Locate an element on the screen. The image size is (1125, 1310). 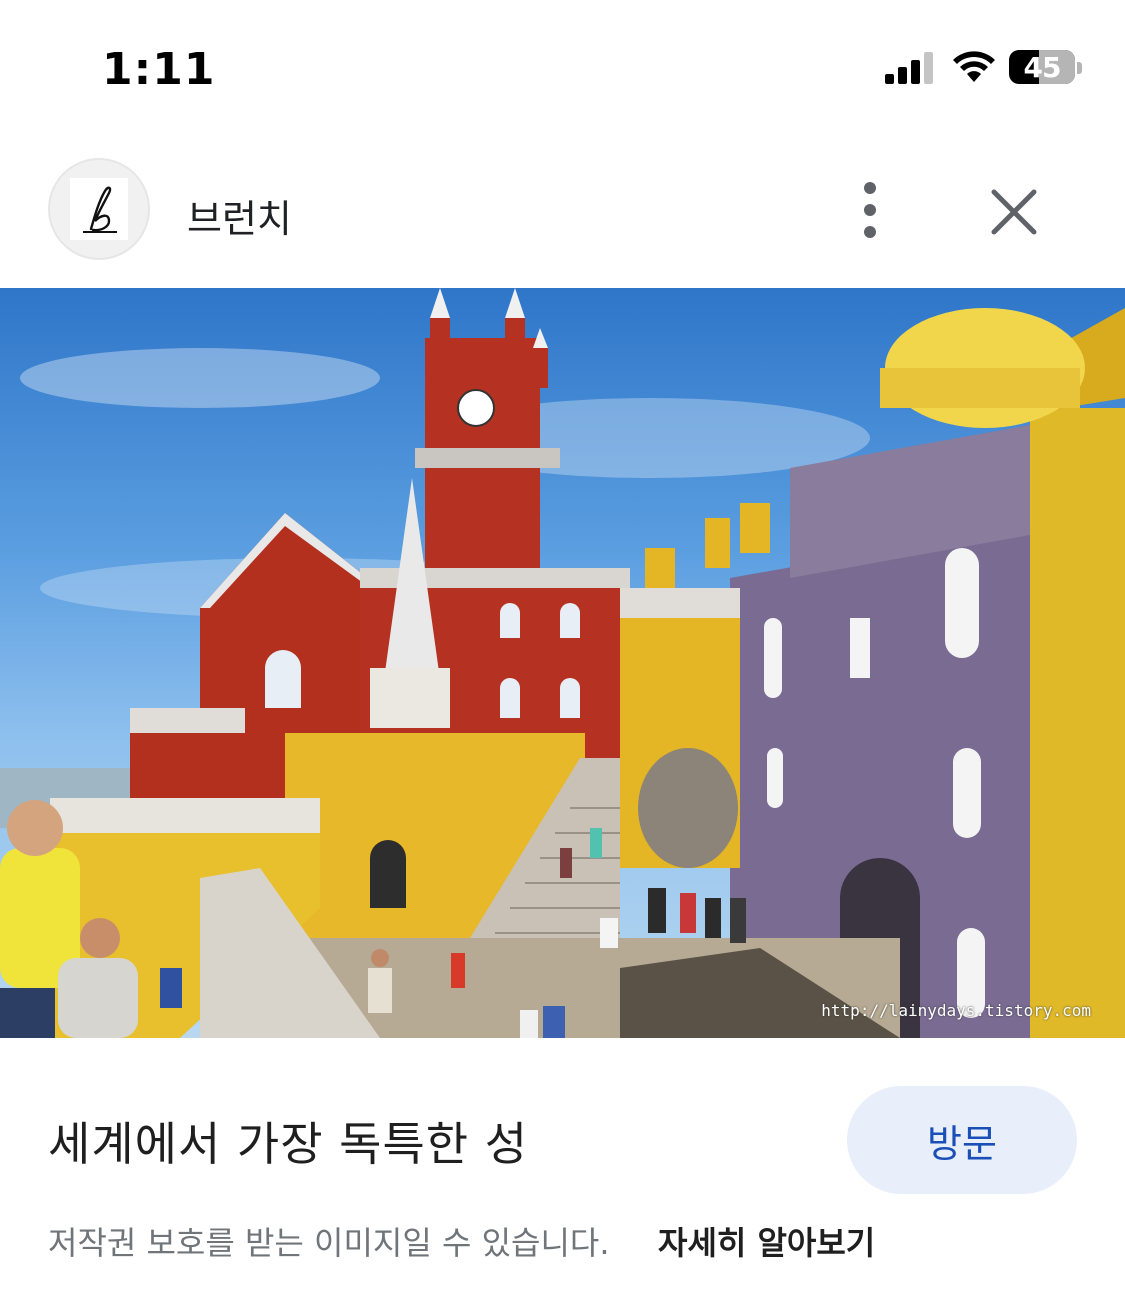
header: 브런치 is located at coordinates (562, 210).